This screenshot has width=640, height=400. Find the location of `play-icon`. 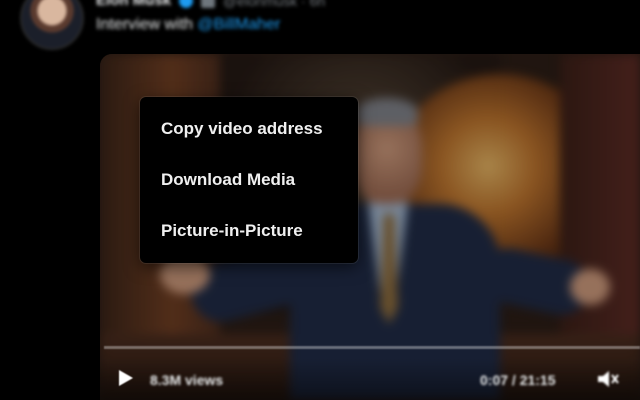

play-icon is located at coordinates (125, 378).